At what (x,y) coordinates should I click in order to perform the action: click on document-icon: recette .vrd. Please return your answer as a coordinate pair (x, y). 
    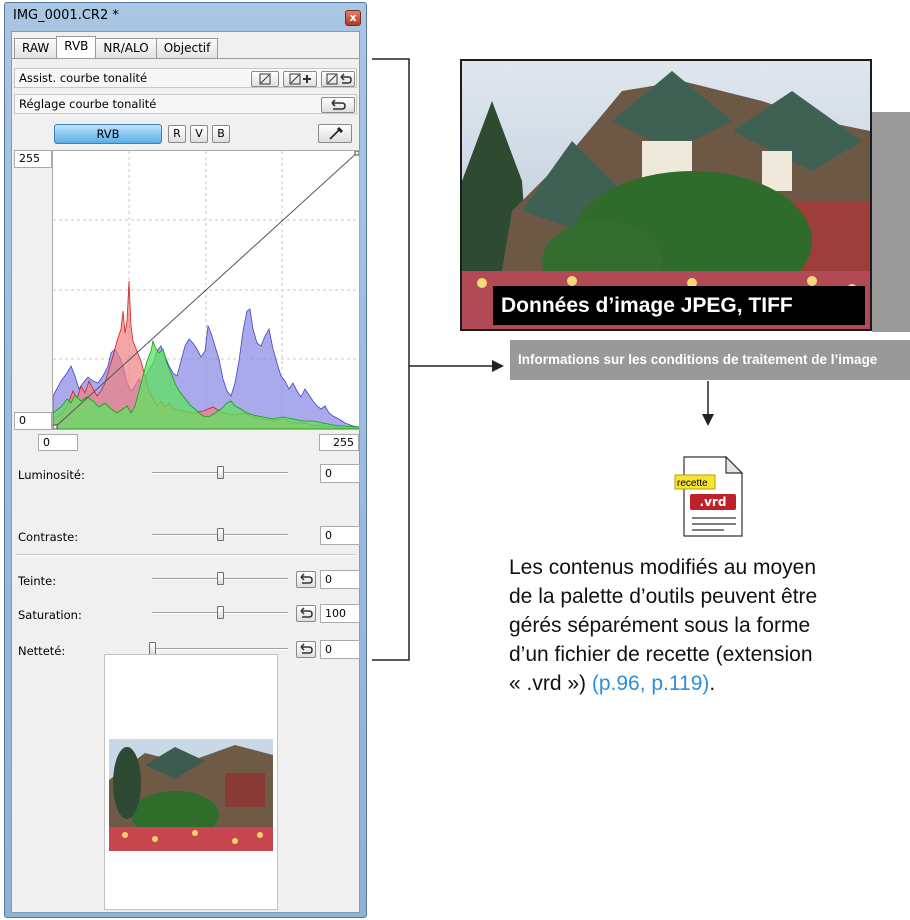
    Looking at the image, I should click on (709, 496).